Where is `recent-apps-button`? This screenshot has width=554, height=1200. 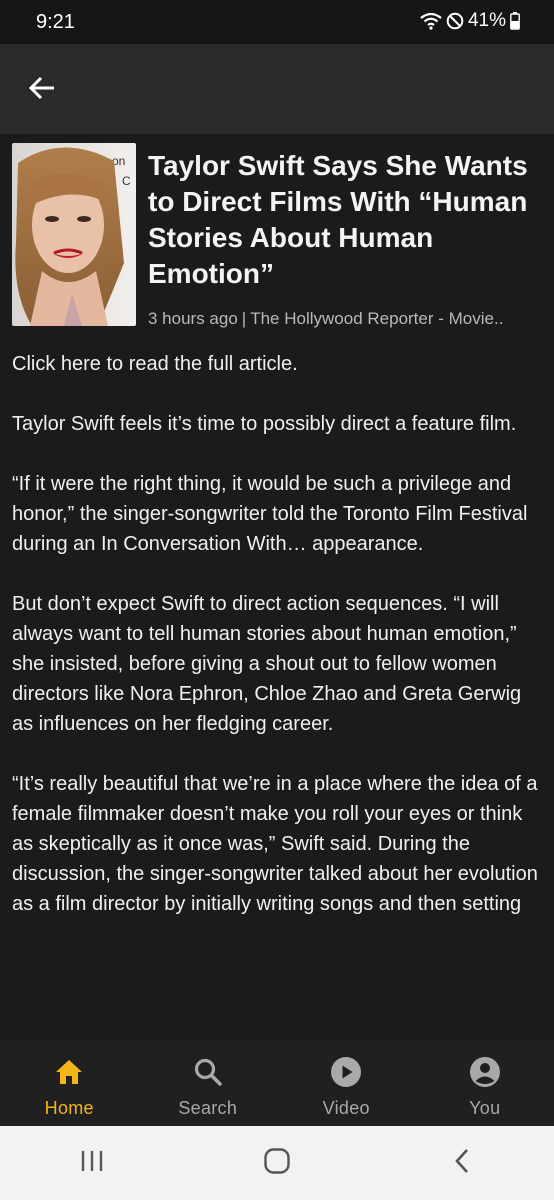 recent-apps-button is located at coordinates (92, 1163).